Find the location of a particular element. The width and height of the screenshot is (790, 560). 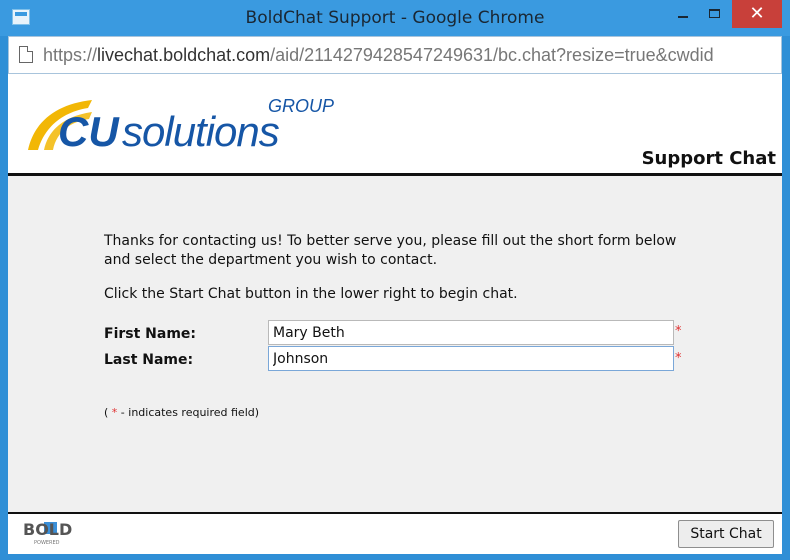

close-icon: ✕ is located at coordinates (757, 14).